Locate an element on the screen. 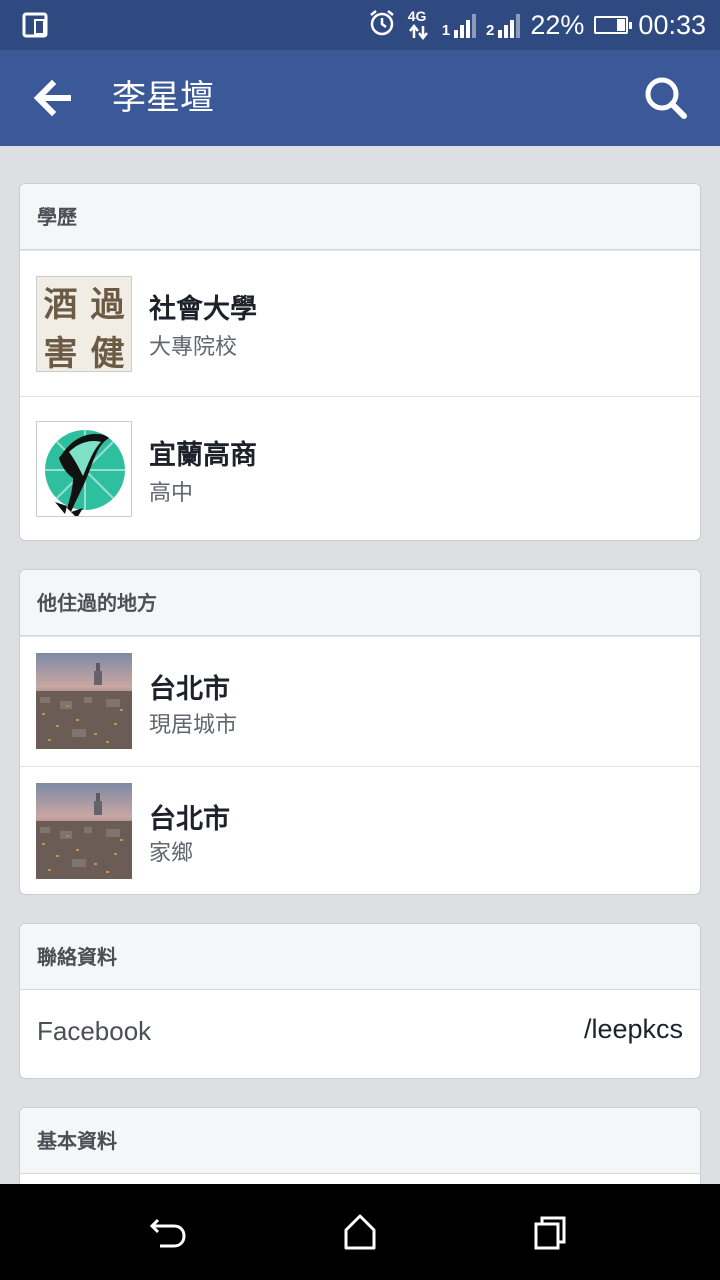 The height and width of the screenshot is (1280, 720). alarm-icon is located at coordinates (382, 25).